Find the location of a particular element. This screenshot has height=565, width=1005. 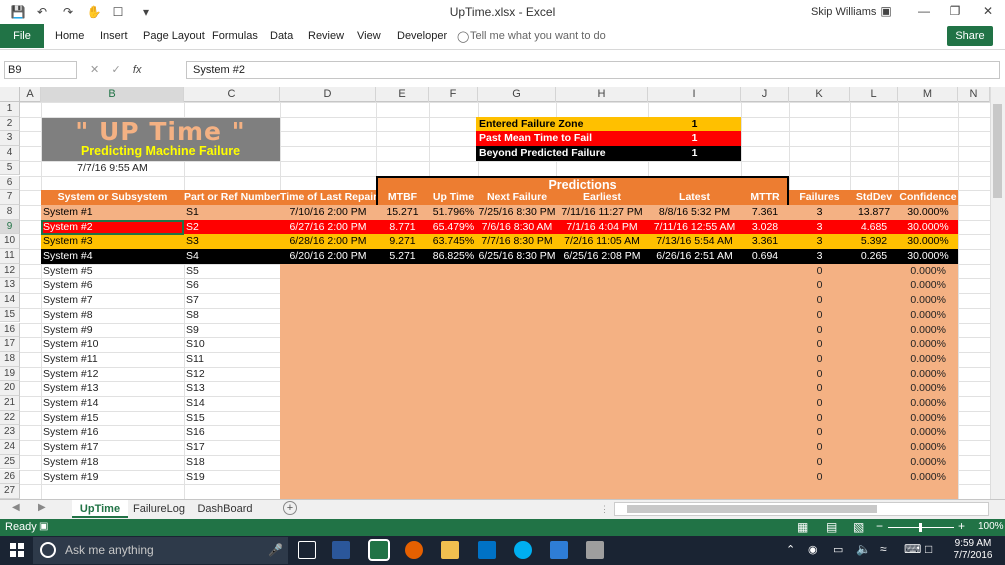

cell-earliest: 7/11/16 11:27 PM is located at coordinates (602, 212).